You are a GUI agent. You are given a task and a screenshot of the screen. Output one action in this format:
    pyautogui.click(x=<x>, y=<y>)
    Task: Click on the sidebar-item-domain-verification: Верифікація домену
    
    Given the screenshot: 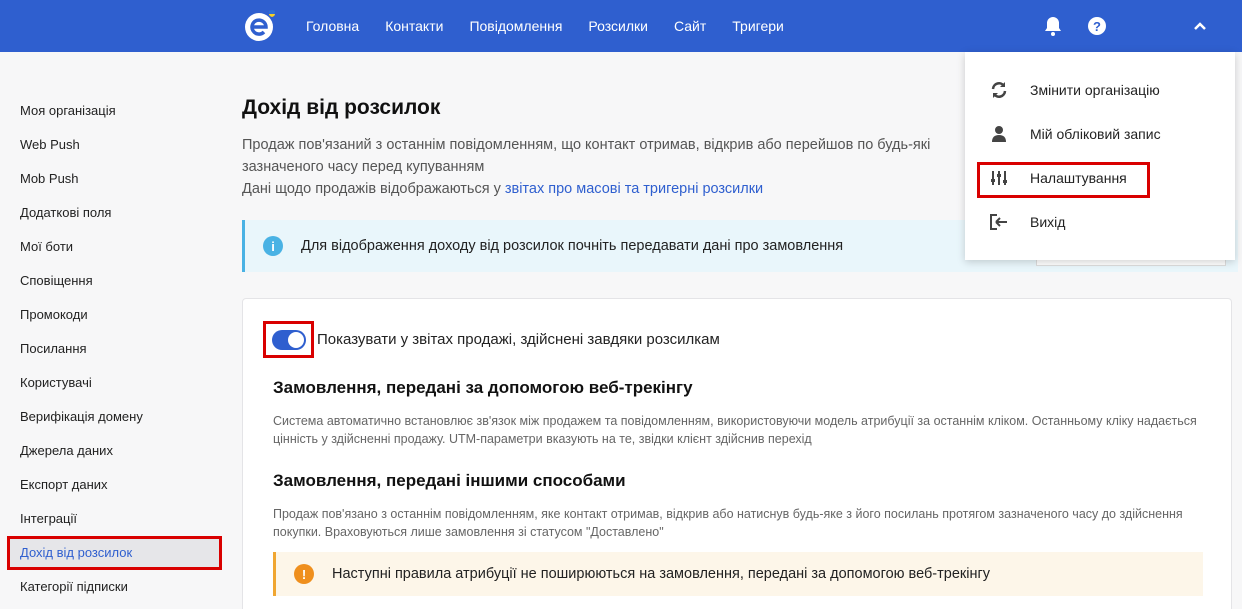 What is the action you would take?
    pyautogui.click(x=113, y=417)
    